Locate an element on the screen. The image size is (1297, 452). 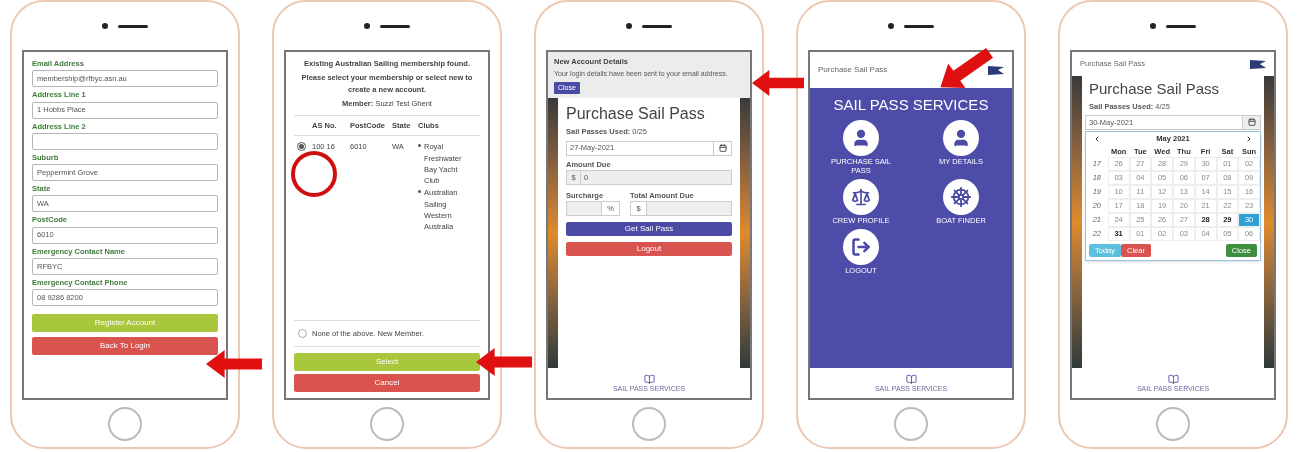
highlight-circle-icon is located at coordinates (314, 174).